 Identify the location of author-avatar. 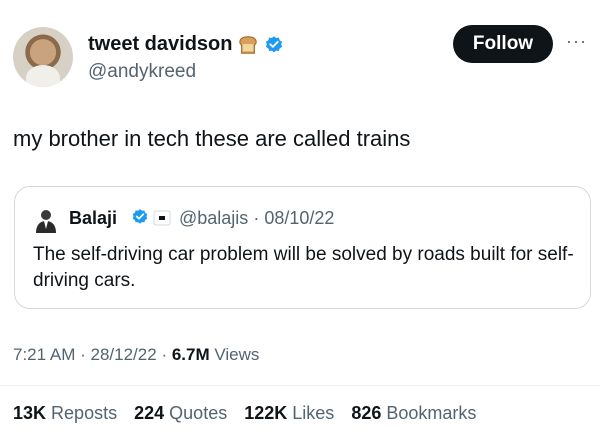
(43, 57).